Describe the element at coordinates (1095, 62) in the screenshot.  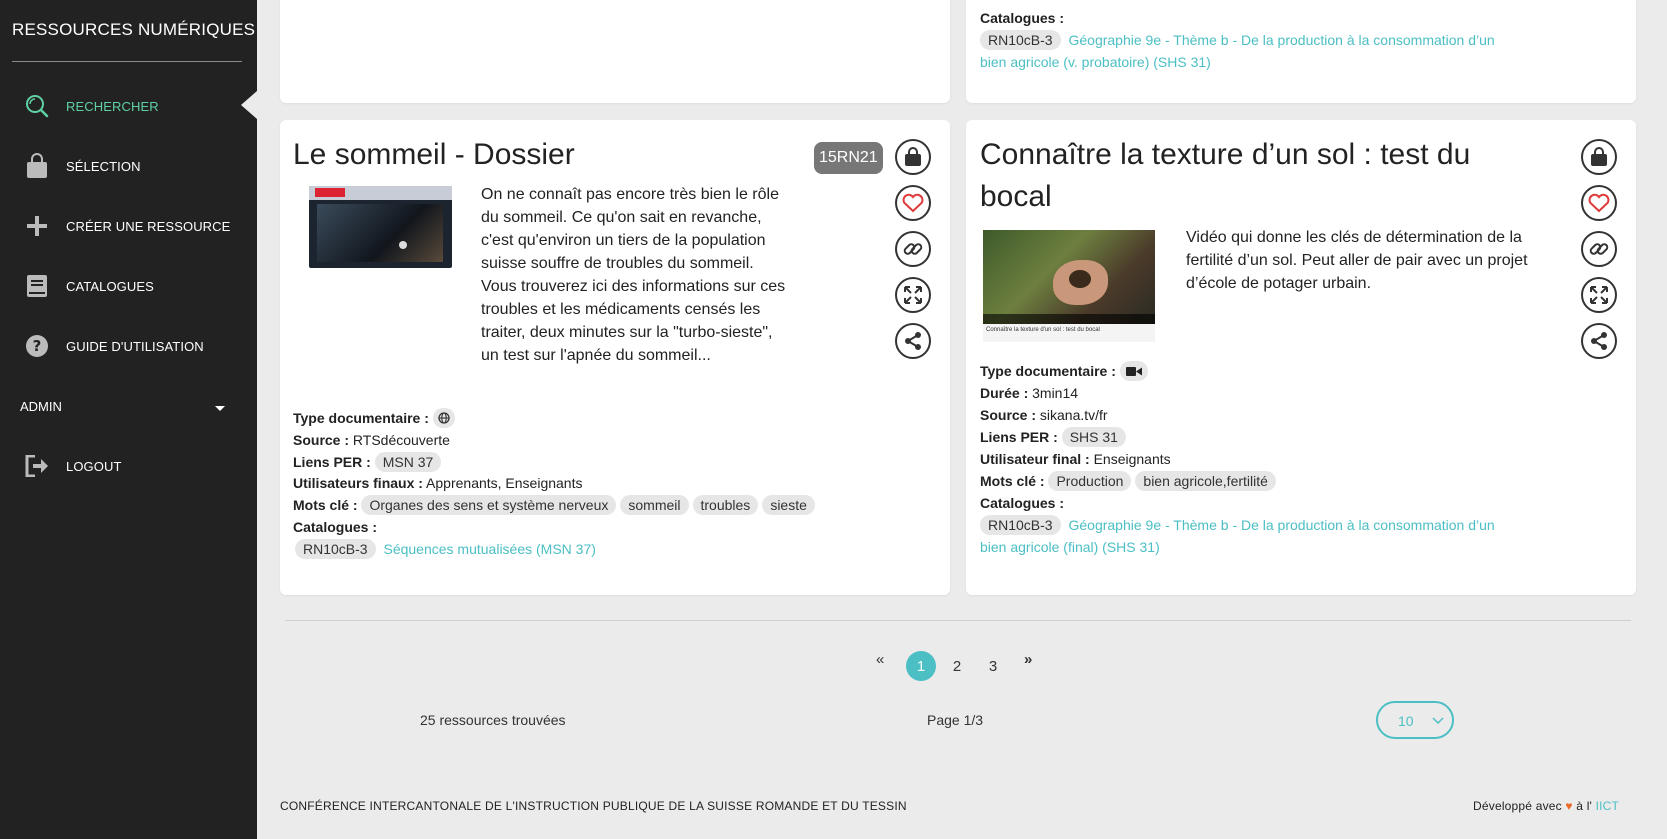
I see `catalogue-link-cont: bien agricole (v. probatoire) (SHS 31)` at that location.